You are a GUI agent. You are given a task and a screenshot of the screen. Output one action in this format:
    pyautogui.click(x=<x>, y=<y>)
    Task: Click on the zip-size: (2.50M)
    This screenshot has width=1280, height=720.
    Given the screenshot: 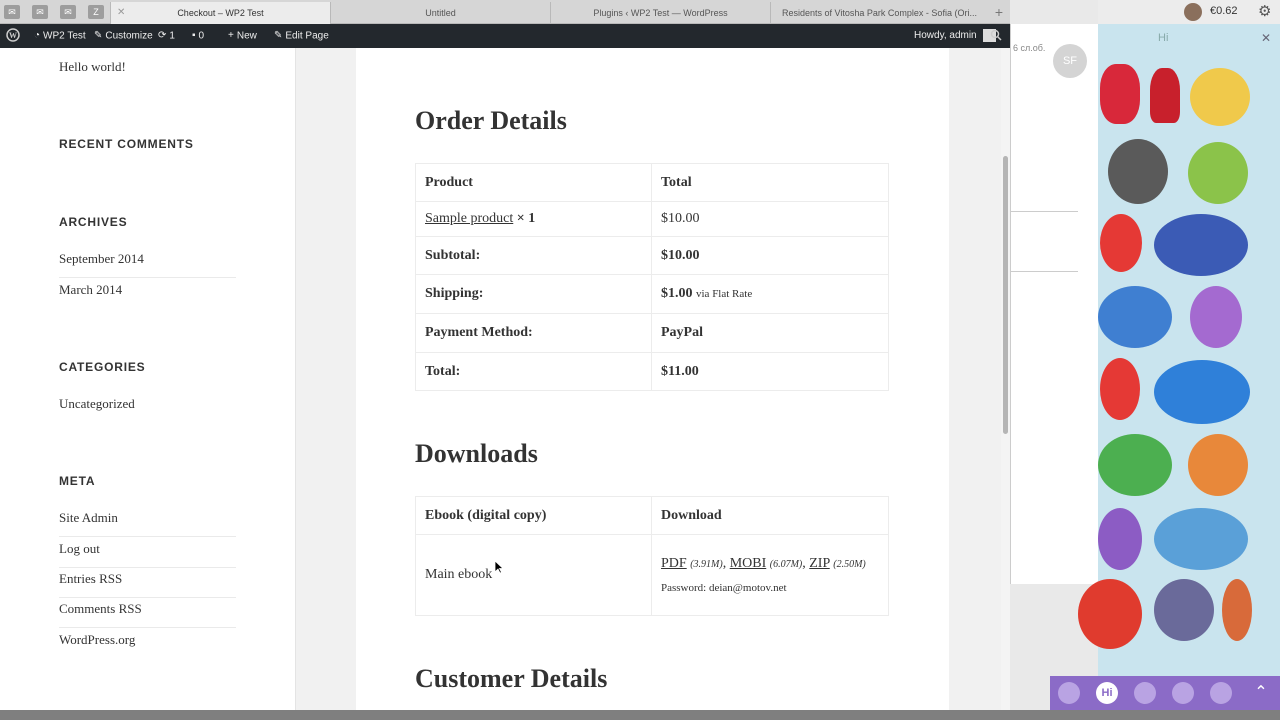 What is the action you would take?
    pyautogui.click(x=849, y=564)
    